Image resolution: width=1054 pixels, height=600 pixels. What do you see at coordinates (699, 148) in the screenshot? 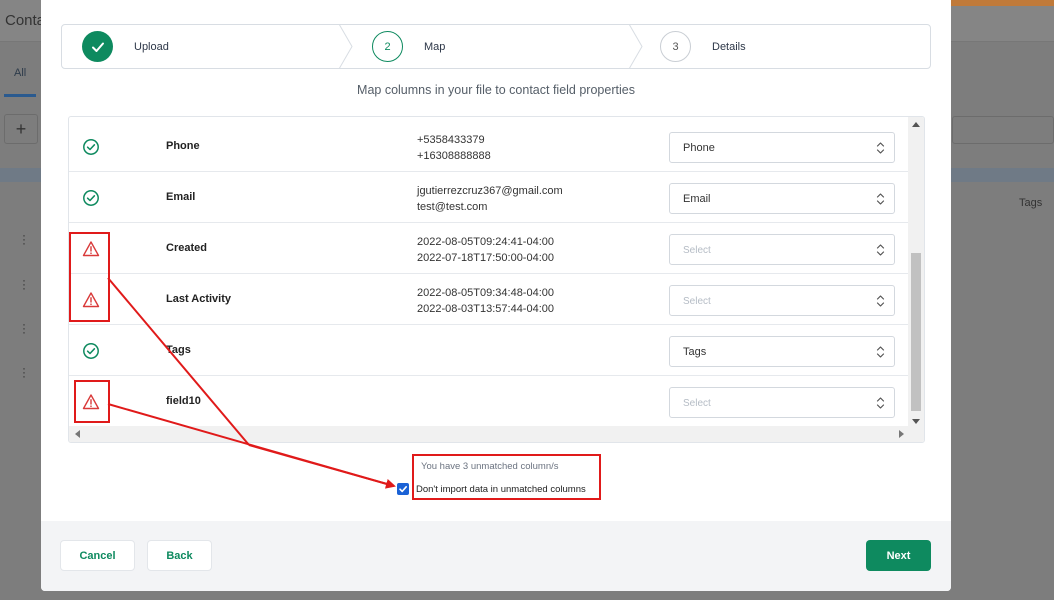
I see `select-value: Phone` at bounding box center [699, 148].